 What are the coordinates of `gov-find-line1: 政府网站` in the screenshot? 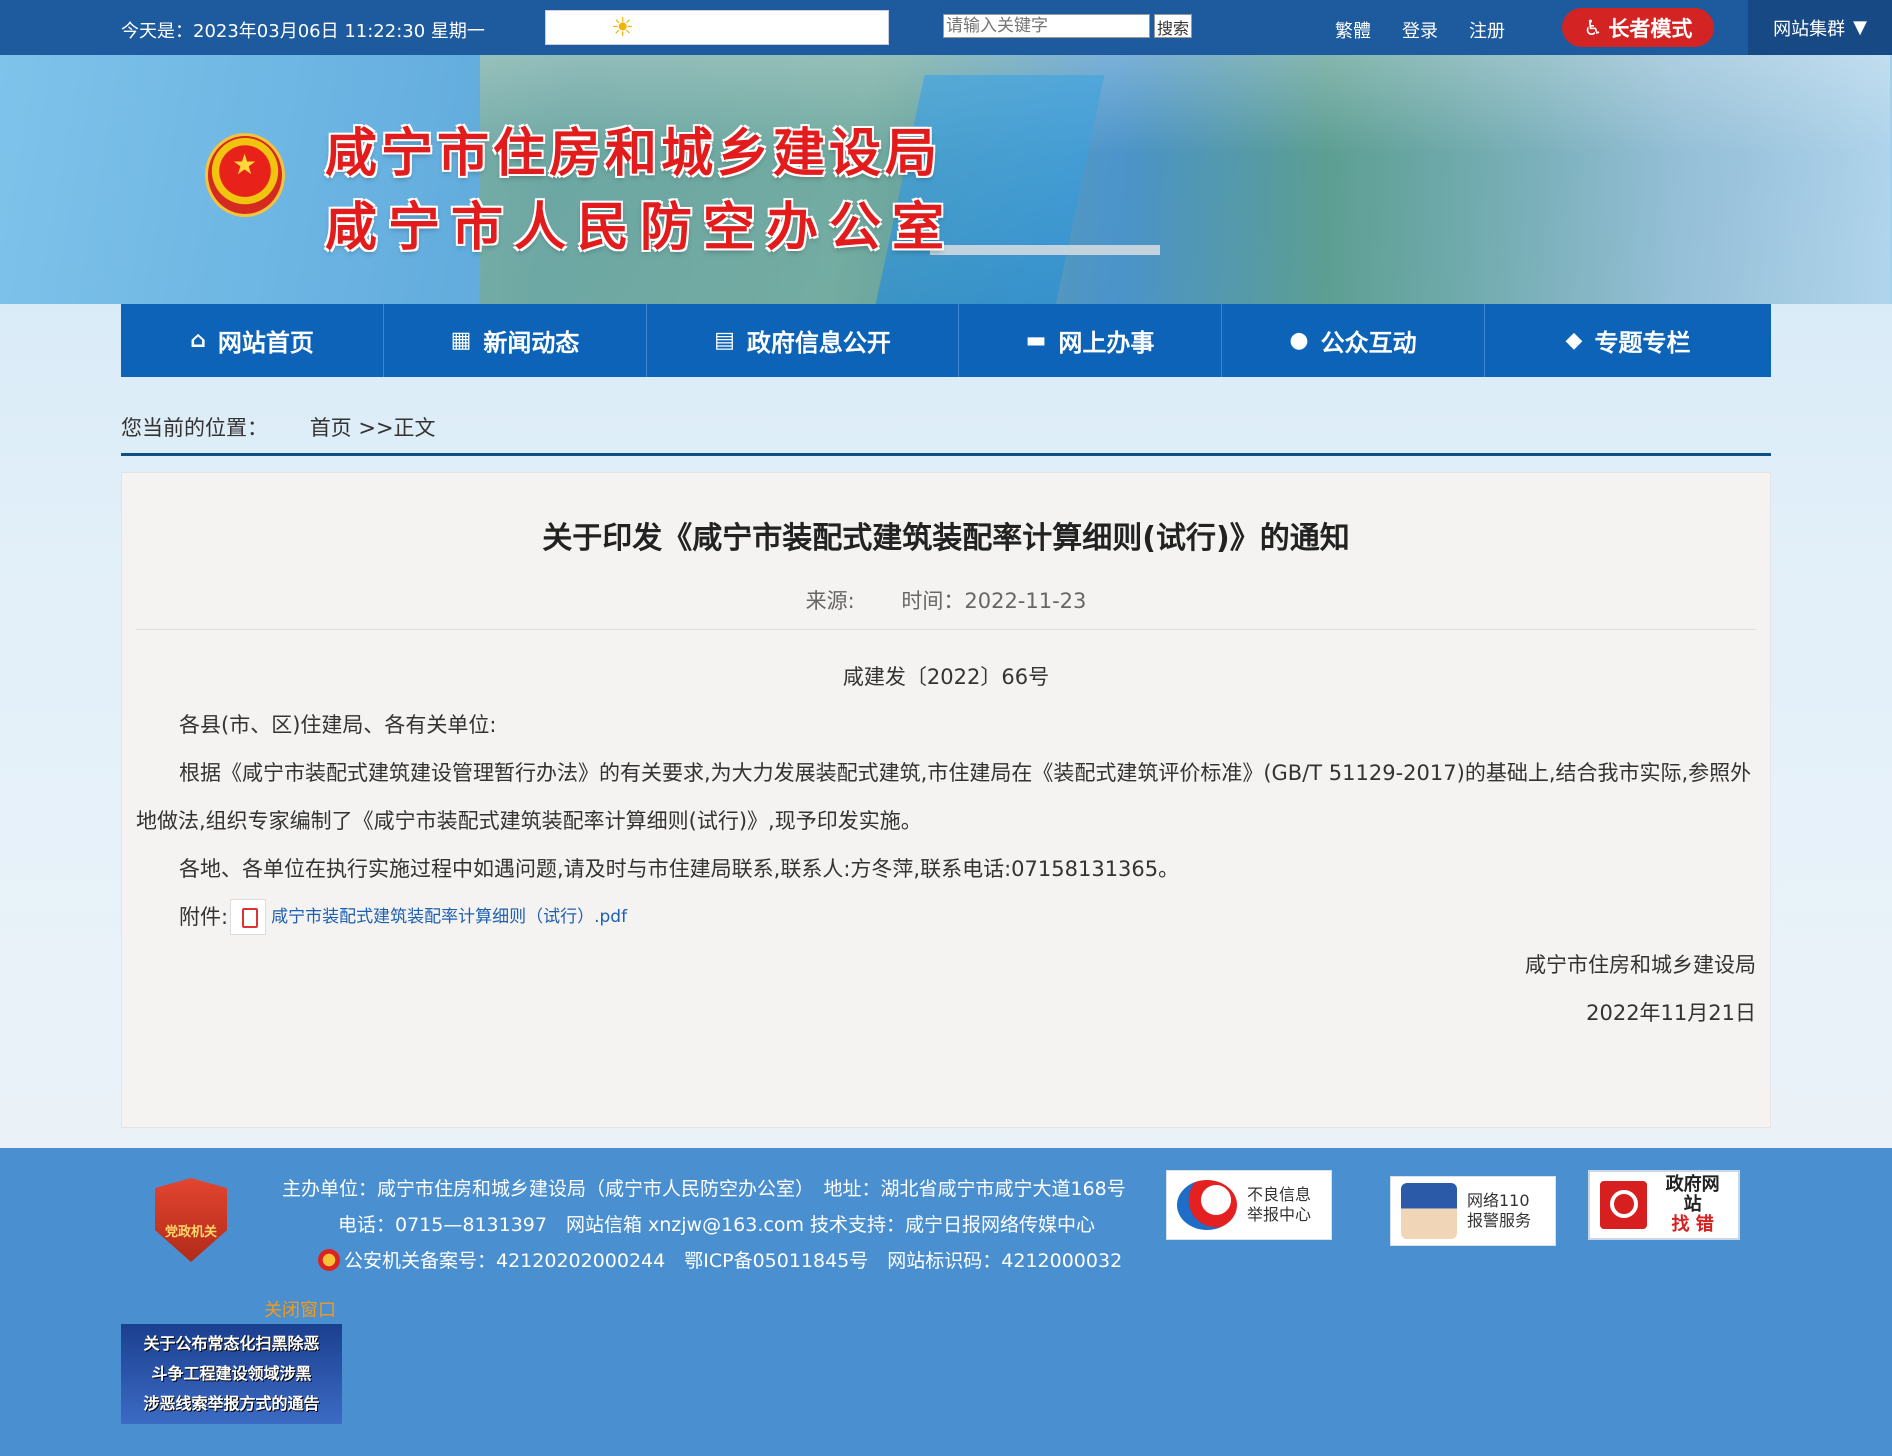 It's located at (1692, 1194).